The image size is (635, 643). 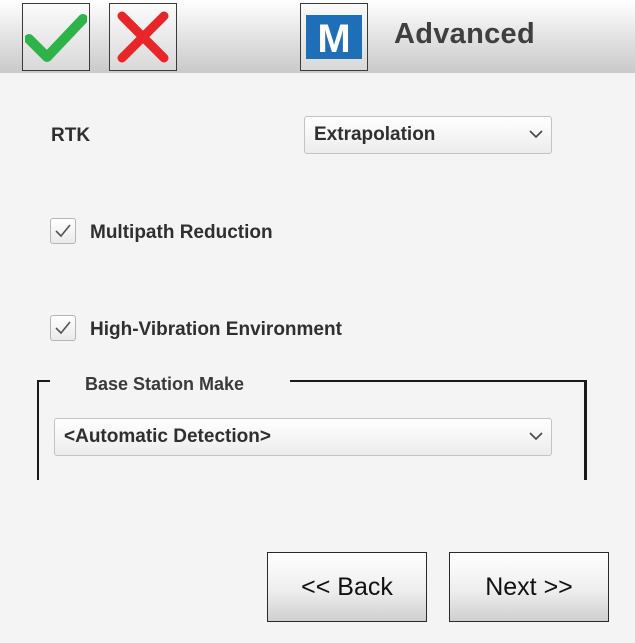 I want to click on multipath-label: Multipath Reduction, so click(x=181, y=232).